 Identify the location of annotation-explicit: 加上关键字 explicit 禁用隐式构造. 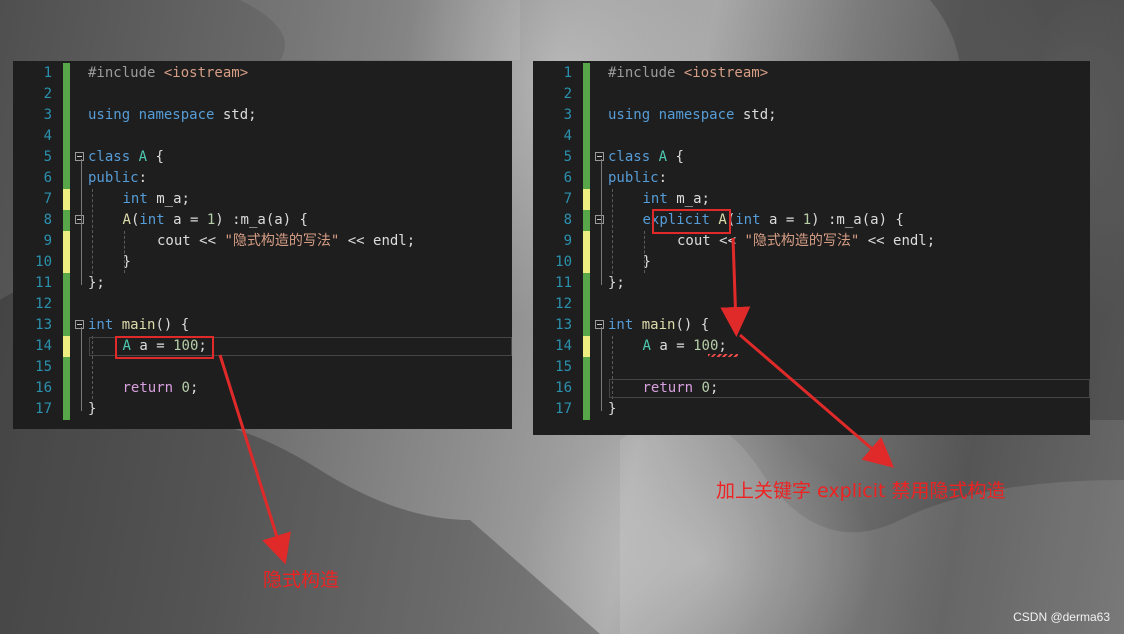
(861, 491).